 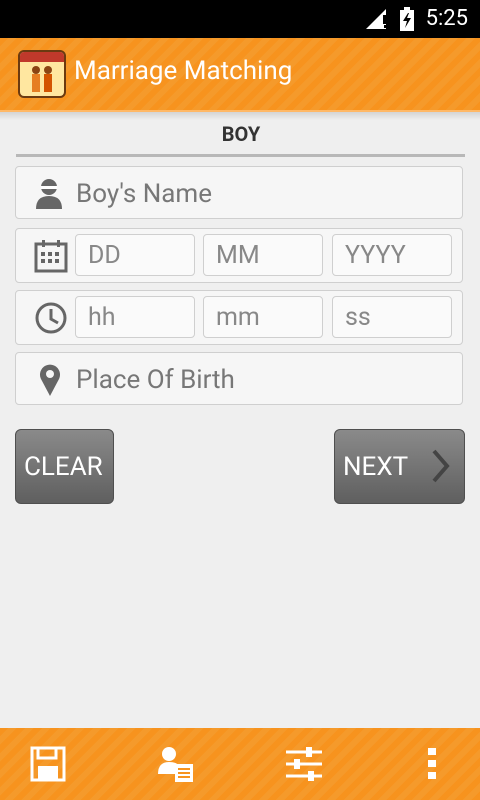 What do you see at coordinates (49, 194) in the screenshot?
I see `person-icon` at bounding box center [49, 194].